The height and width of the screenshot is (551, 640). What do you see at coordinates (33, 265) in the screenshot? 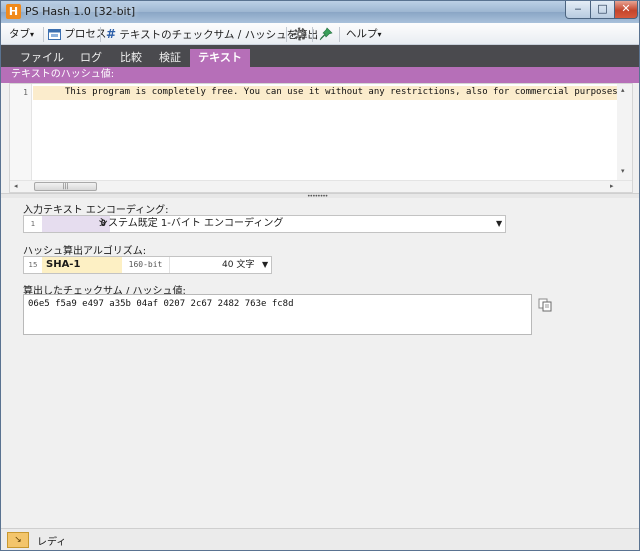
I see `algorithm-index: 15` at bounding box center [33, 265].